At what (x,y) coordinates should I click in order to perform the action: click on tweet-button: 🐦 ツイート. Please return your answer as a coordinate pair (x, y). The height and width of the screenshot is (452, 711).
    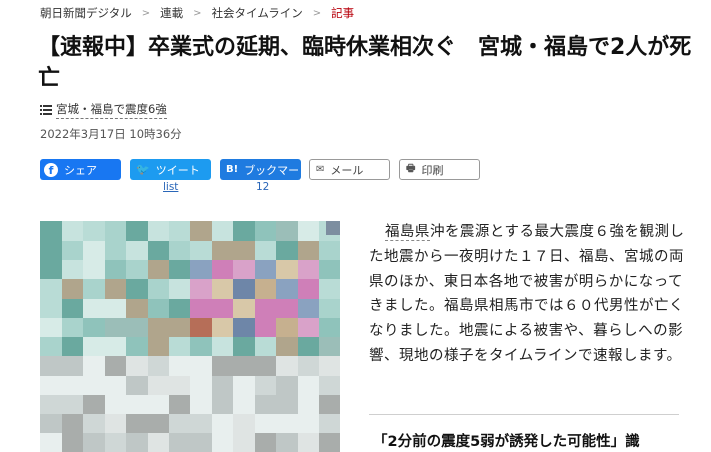
    Looking at the image, I should click on (170, 169).